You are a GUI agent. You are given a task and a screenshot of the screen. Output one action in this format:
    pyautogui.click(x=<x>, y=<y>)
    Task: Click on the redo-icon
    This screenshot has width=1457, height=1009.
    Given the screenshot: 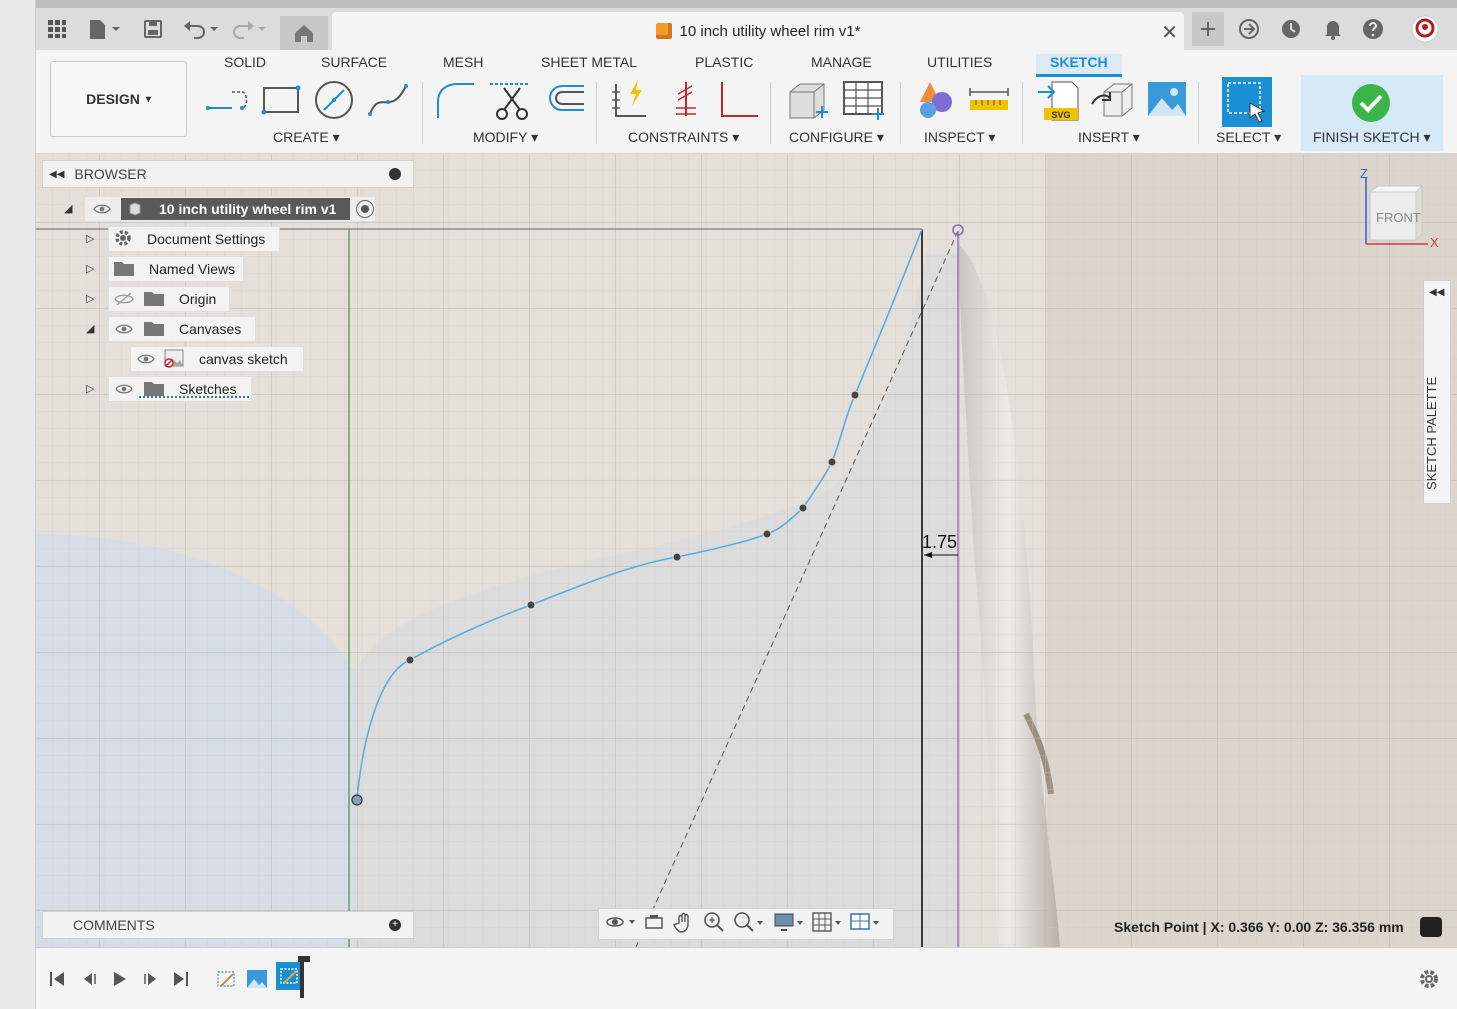 What is the action you would take?
    pyautogui.click(x=250, y=29)
    